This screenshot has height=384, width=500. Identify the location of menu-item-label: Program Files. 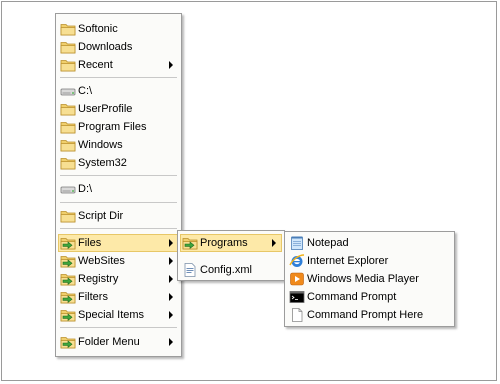
(112, 127).